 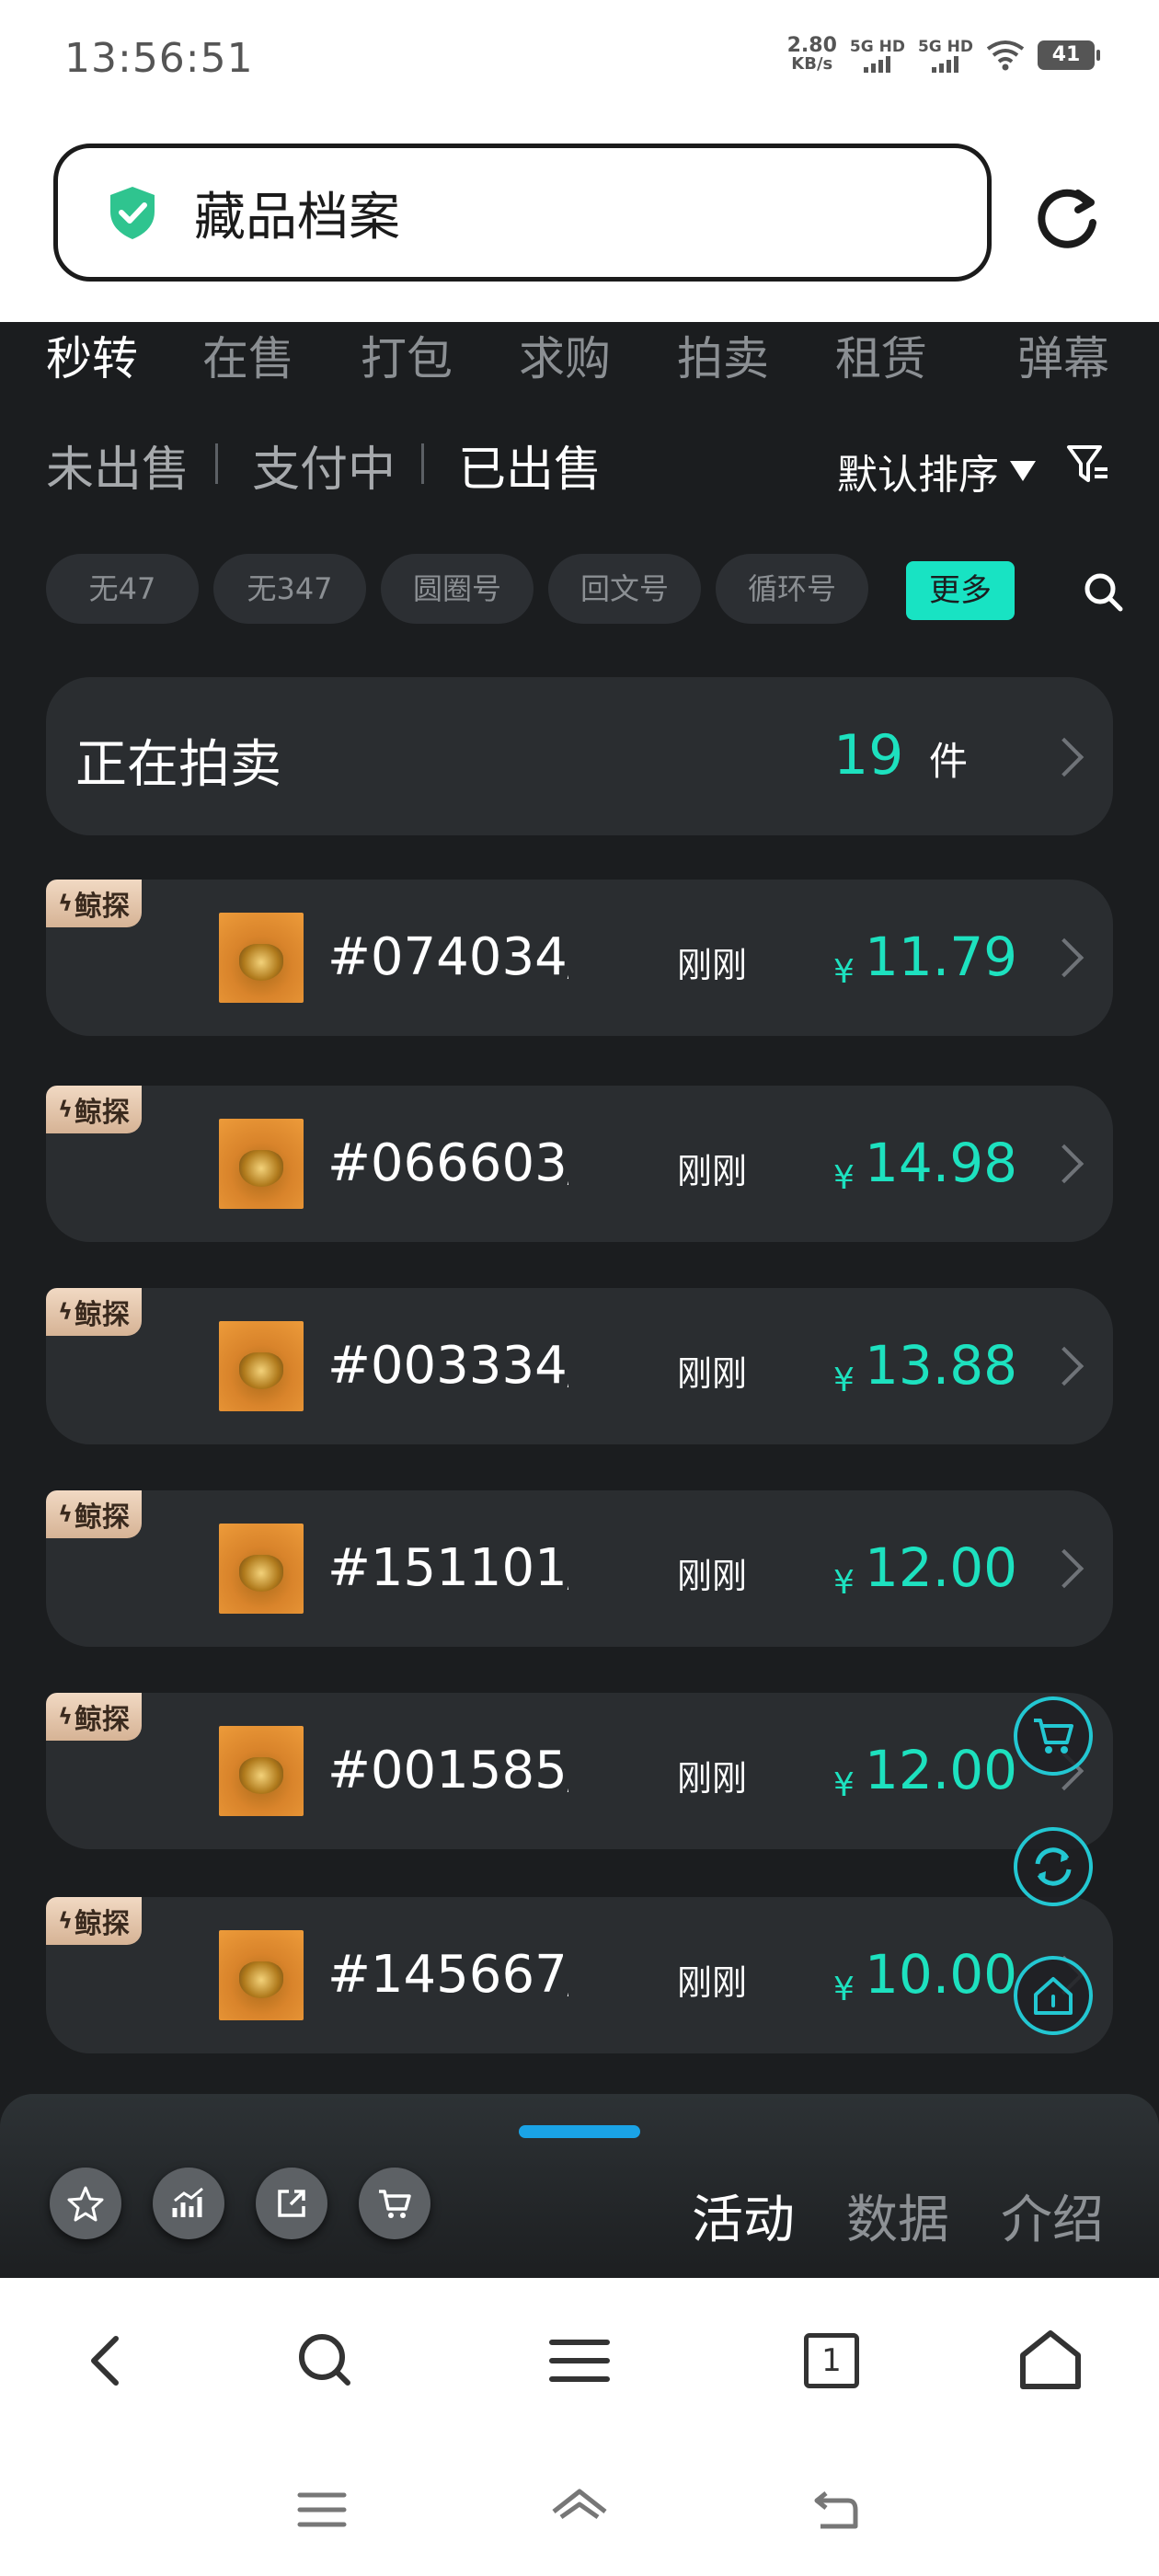 I want to click on item-price: 12.00, so click(x=941, y=1770).